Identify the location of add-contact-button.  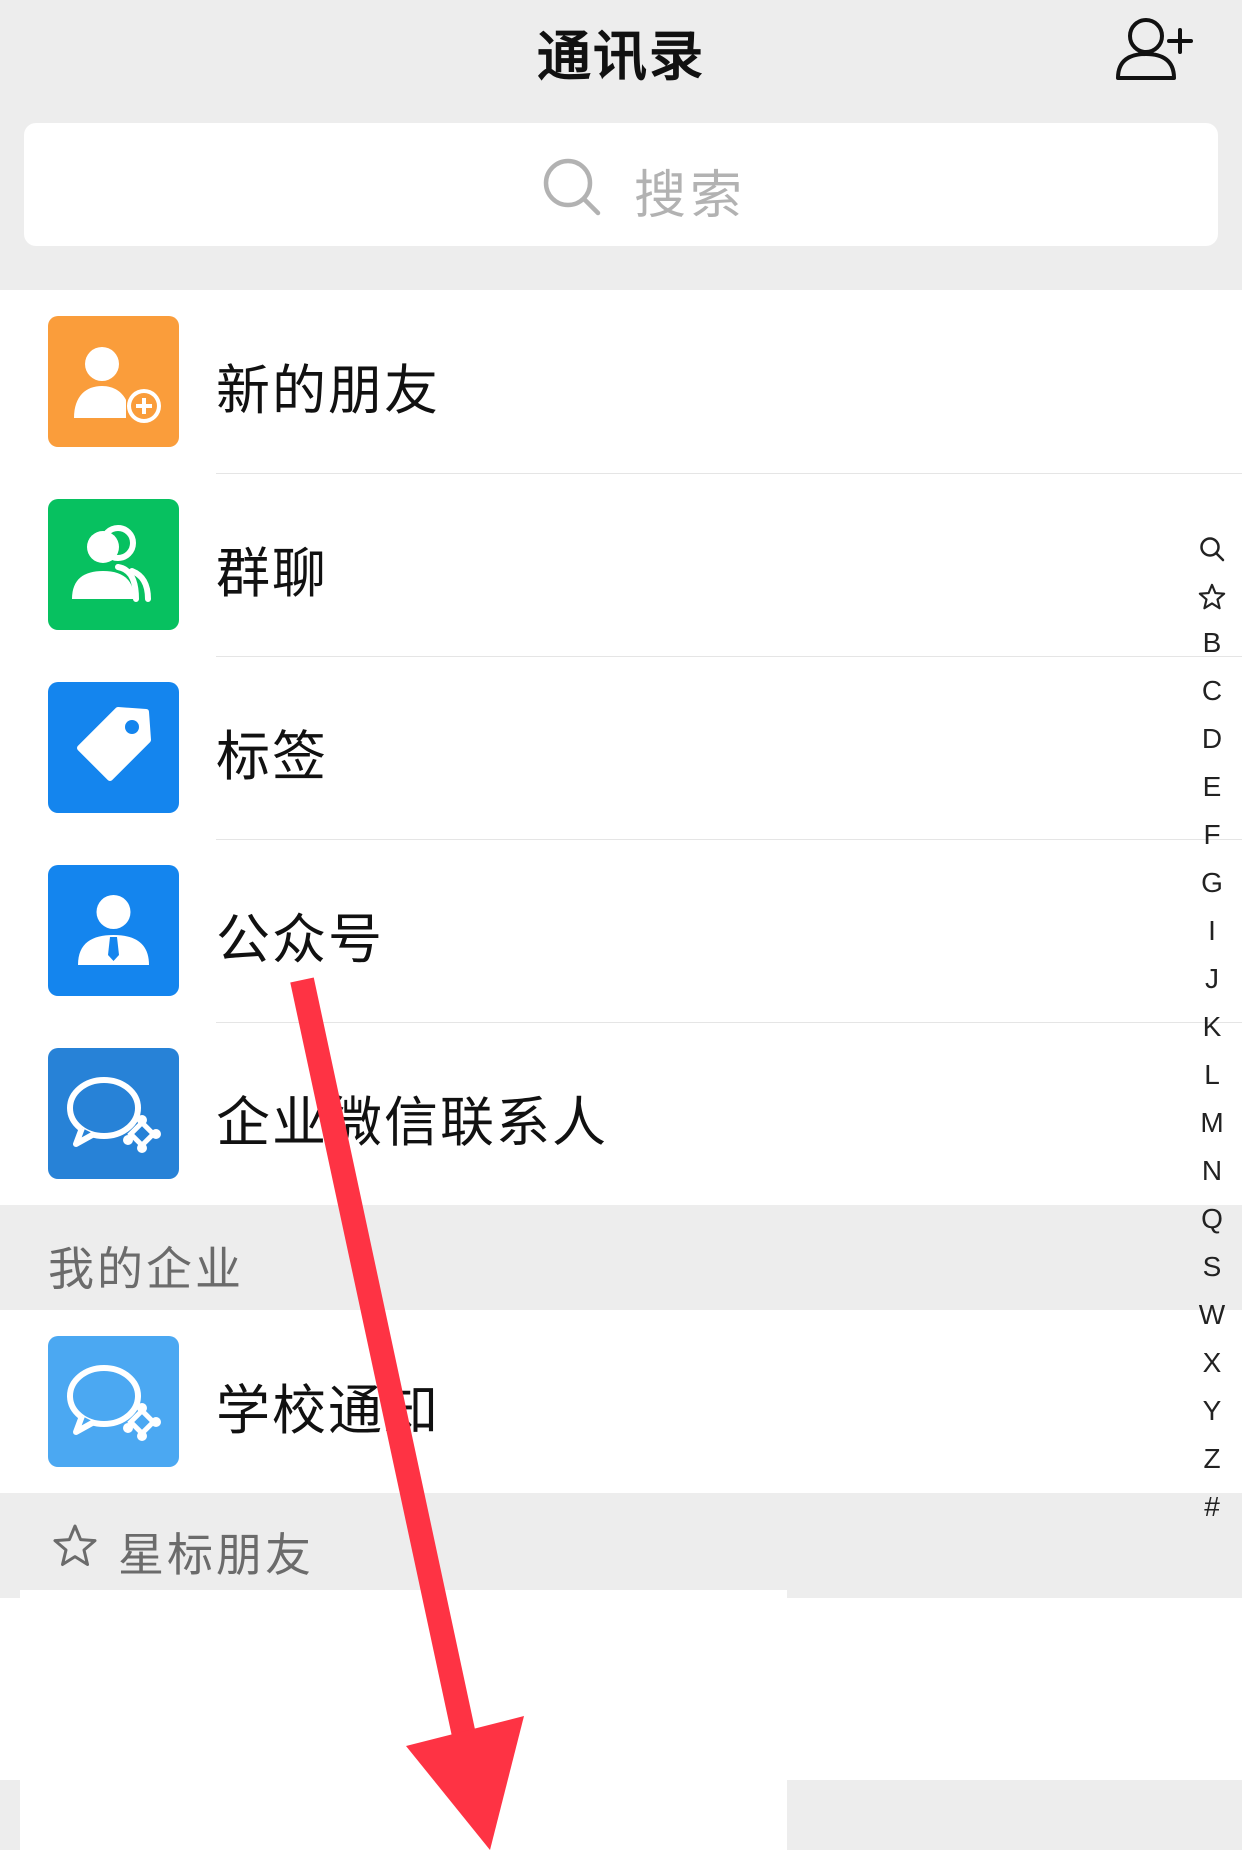
(1154, 49).